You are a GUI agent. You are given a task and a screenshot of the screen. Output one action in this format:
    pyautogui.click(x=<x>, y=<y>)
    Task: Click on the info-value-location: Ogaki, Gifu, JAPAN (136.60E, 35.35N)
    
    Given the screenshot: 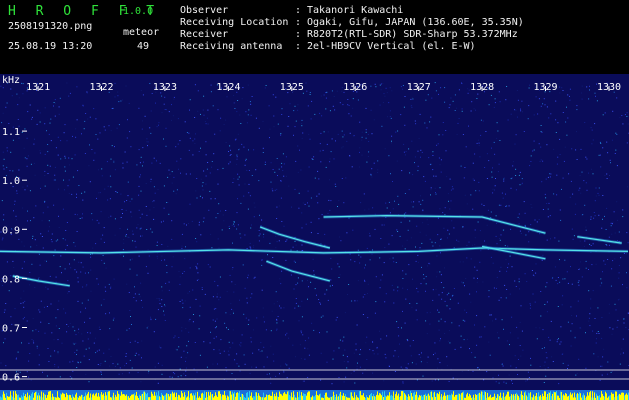 What is the action you would take?
    pyautogui.click(x=415, y=22)
    